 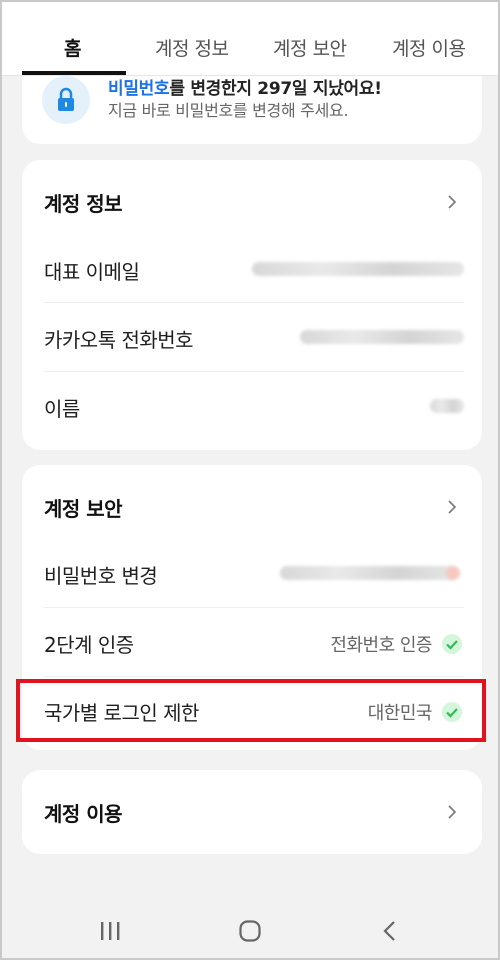 I want to click on account-info-title: 계정 정보, so click(x=83, y=202).